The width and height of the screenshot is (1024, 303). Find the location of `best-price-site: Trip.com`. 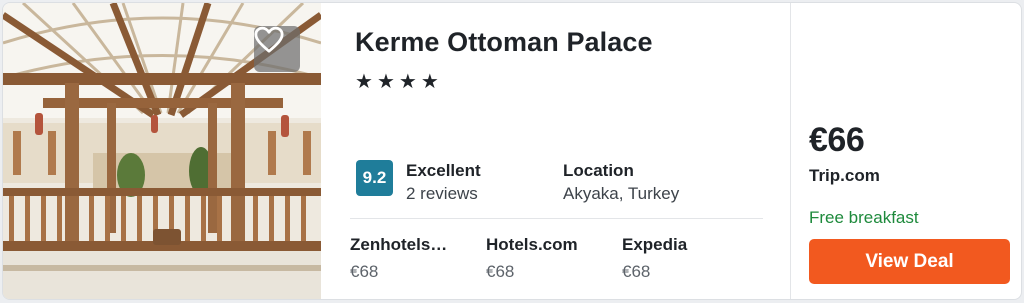

best-price-site: Trip.com is located at coordinates (844, 175).